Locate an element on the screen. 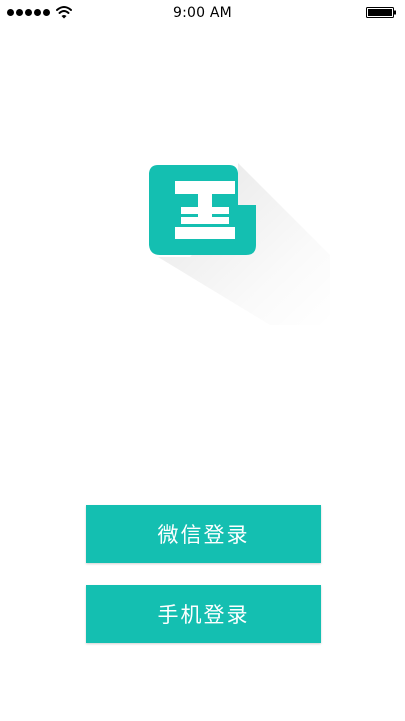 The width and height of the screenshot is (405, 721). status-time: 9:00 AM is located at coordinates (202, 13).